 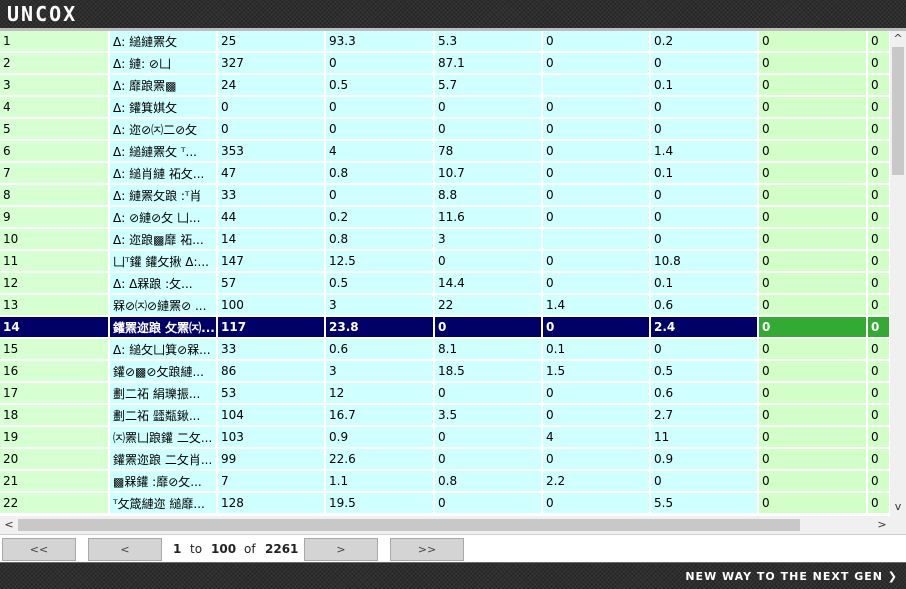 I want to click on table-row: 20 鑵罴迩踉 二攵肖... 99 22.6 0 0 0.9 0 0, so click(x=445, y=459).